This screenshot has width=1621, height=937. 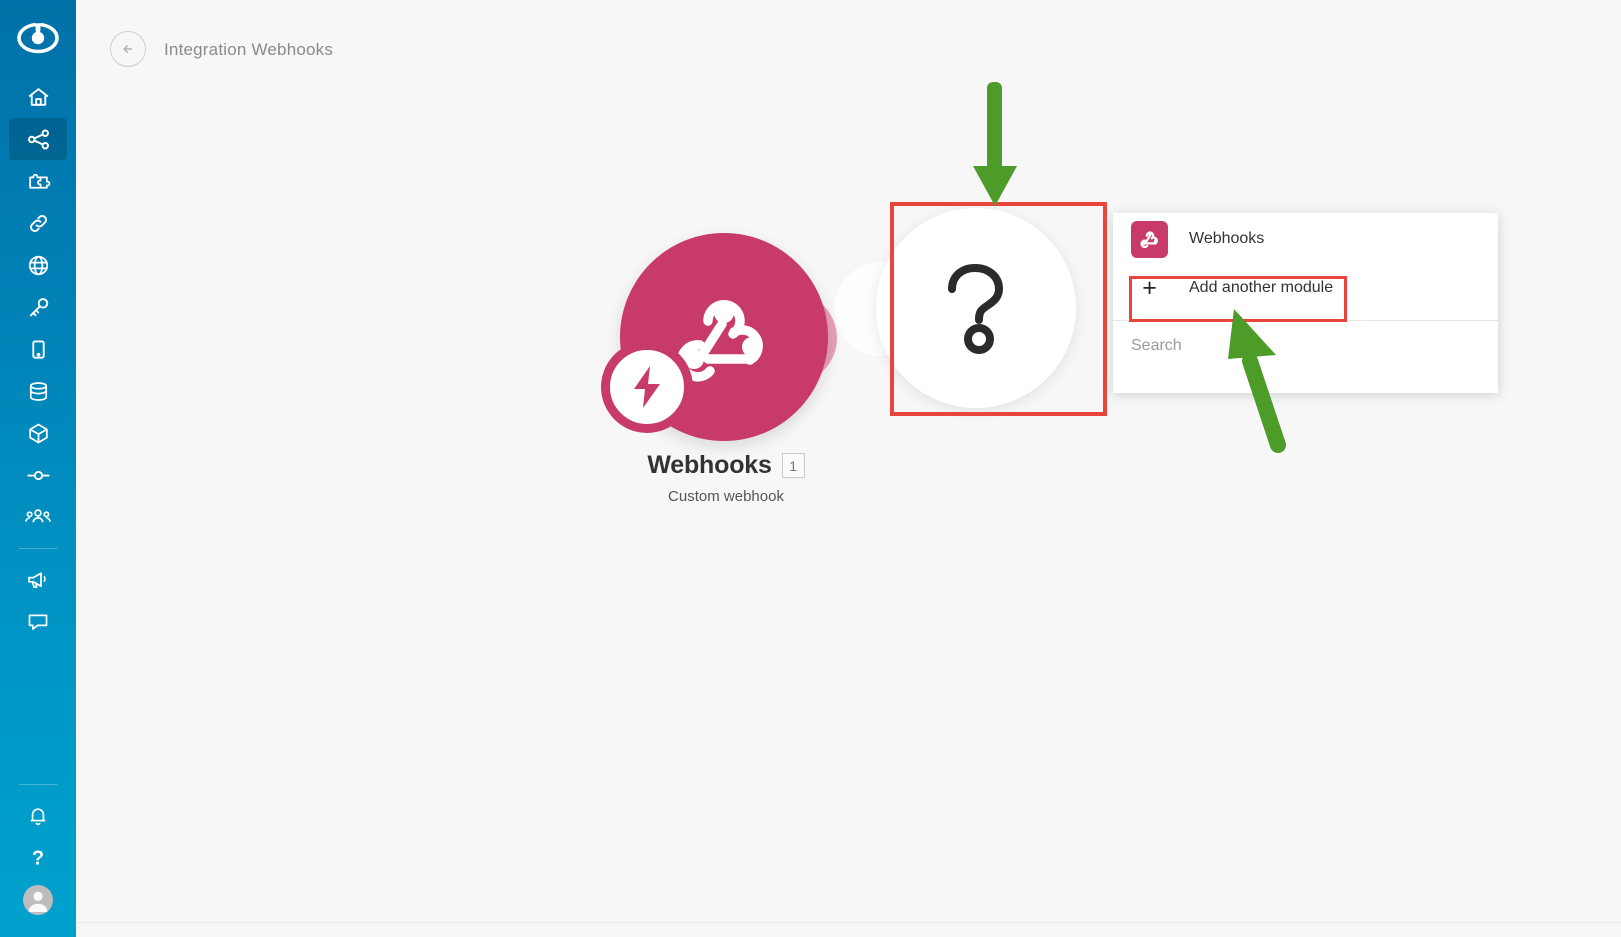 I want to click on sidebar-item-notifications, so click(x=38, y=816).